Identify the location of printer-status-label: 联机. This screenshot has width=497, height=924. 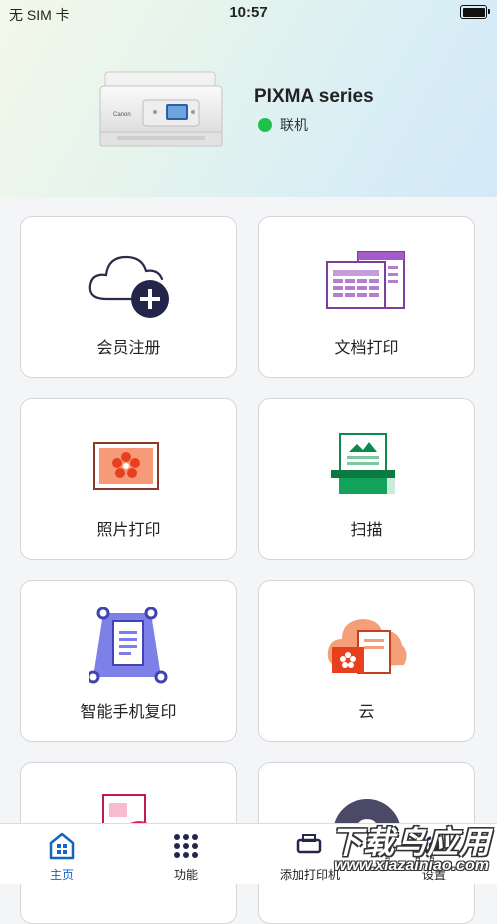
(294, 125).